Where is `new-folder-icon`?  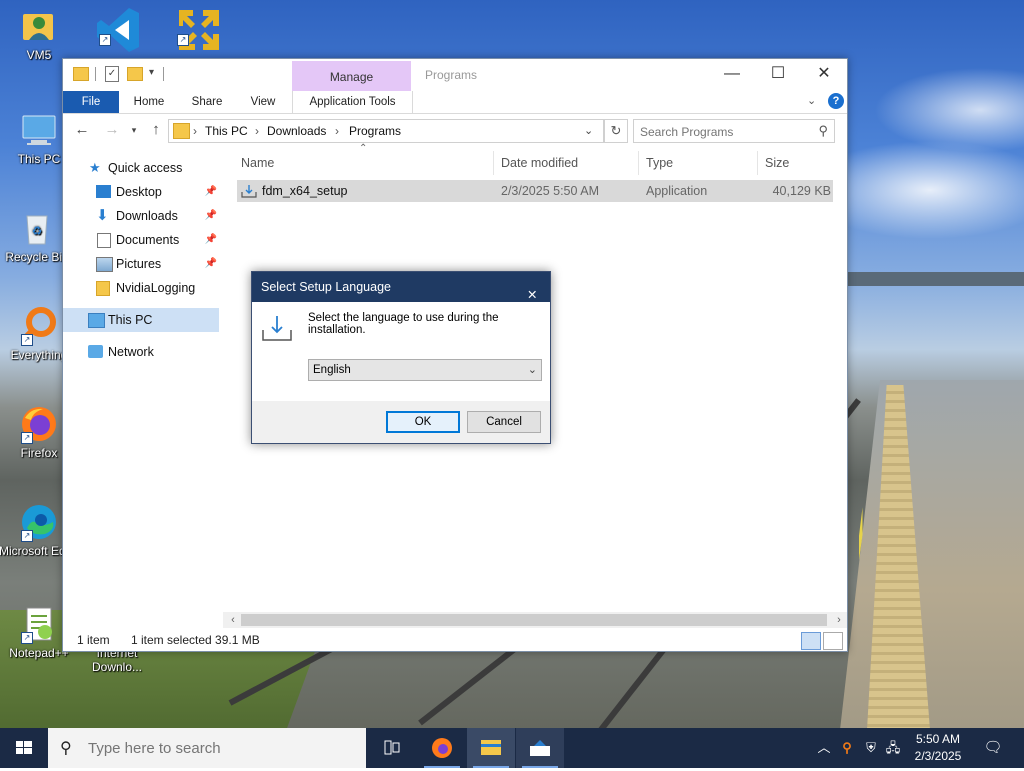
new-folder-icon is located at coordinates (135, 74).